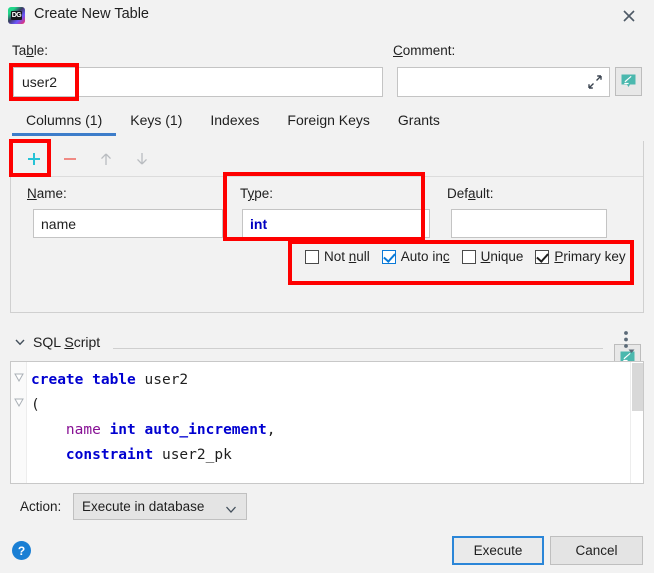 This screenshot has width=654, height=573. I want to click on sql-code-line: create table user2, so click(153, 380).